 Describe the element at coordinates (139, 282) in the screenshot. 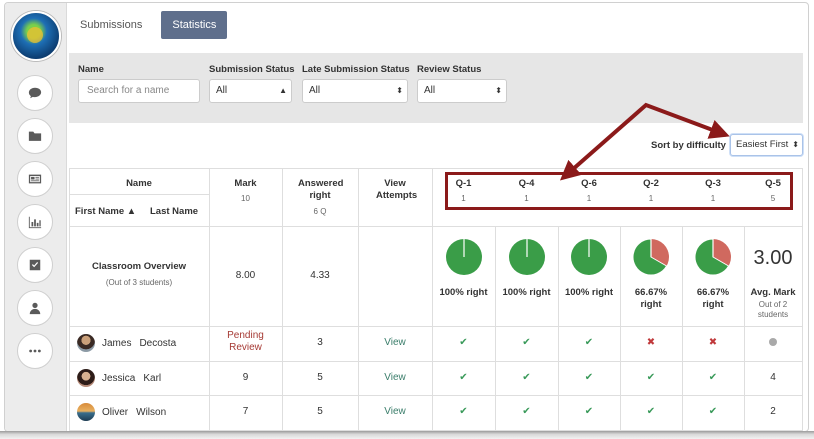

I see `classroom-overview-subtitle: (Out of 3 students)` at that location.